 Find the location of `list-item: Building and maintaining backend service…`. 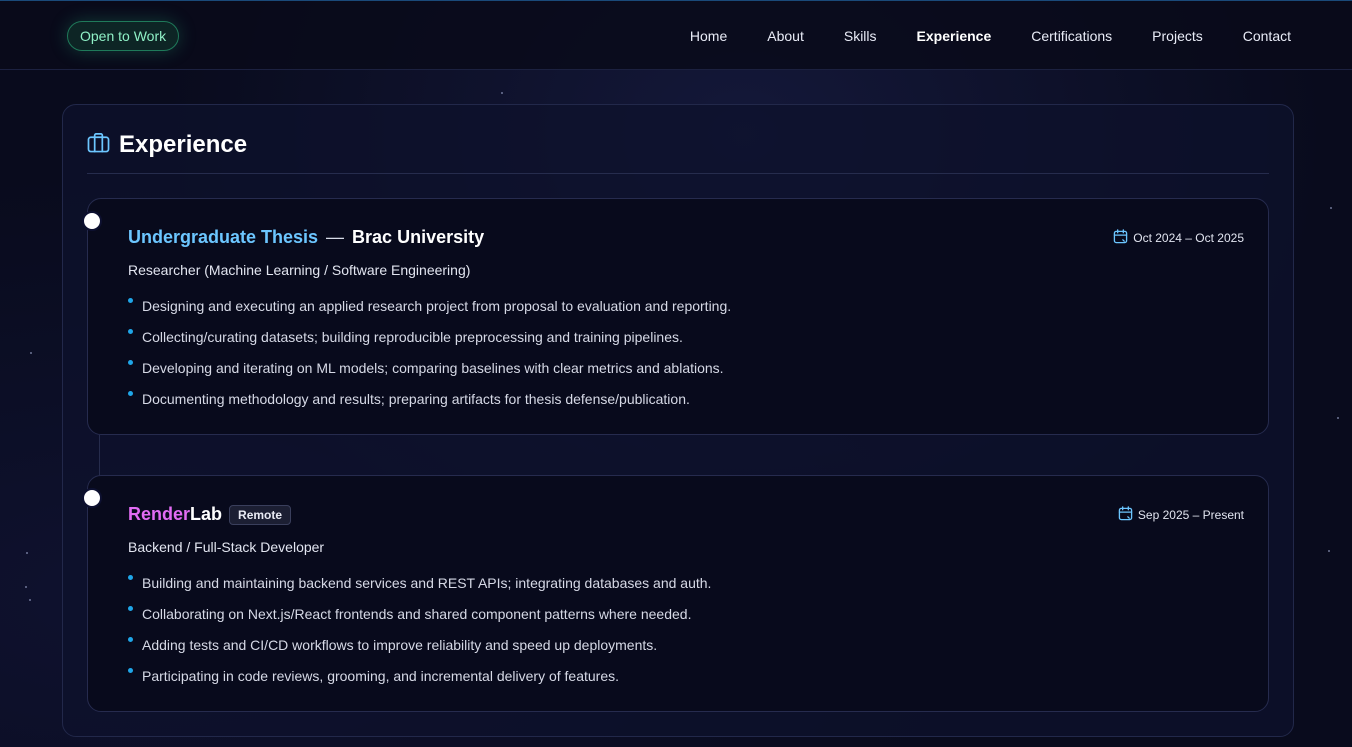

list-item: Building and maintaining backend service… is located at coordinates (419, 588).